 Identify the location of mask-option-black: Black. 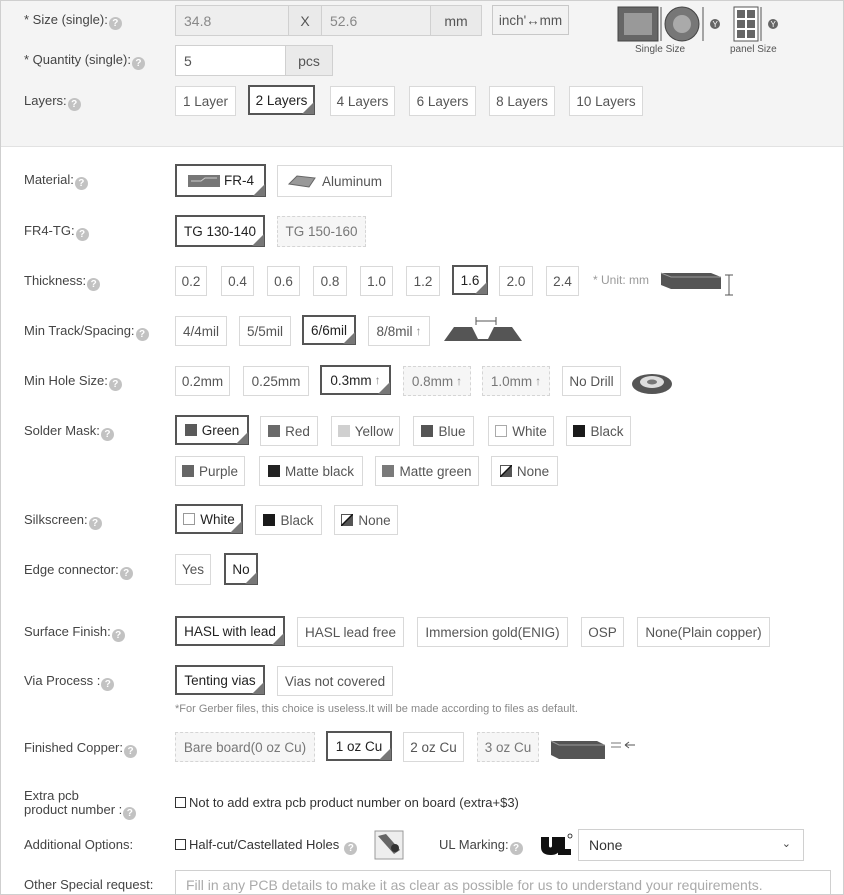
(598, 431).